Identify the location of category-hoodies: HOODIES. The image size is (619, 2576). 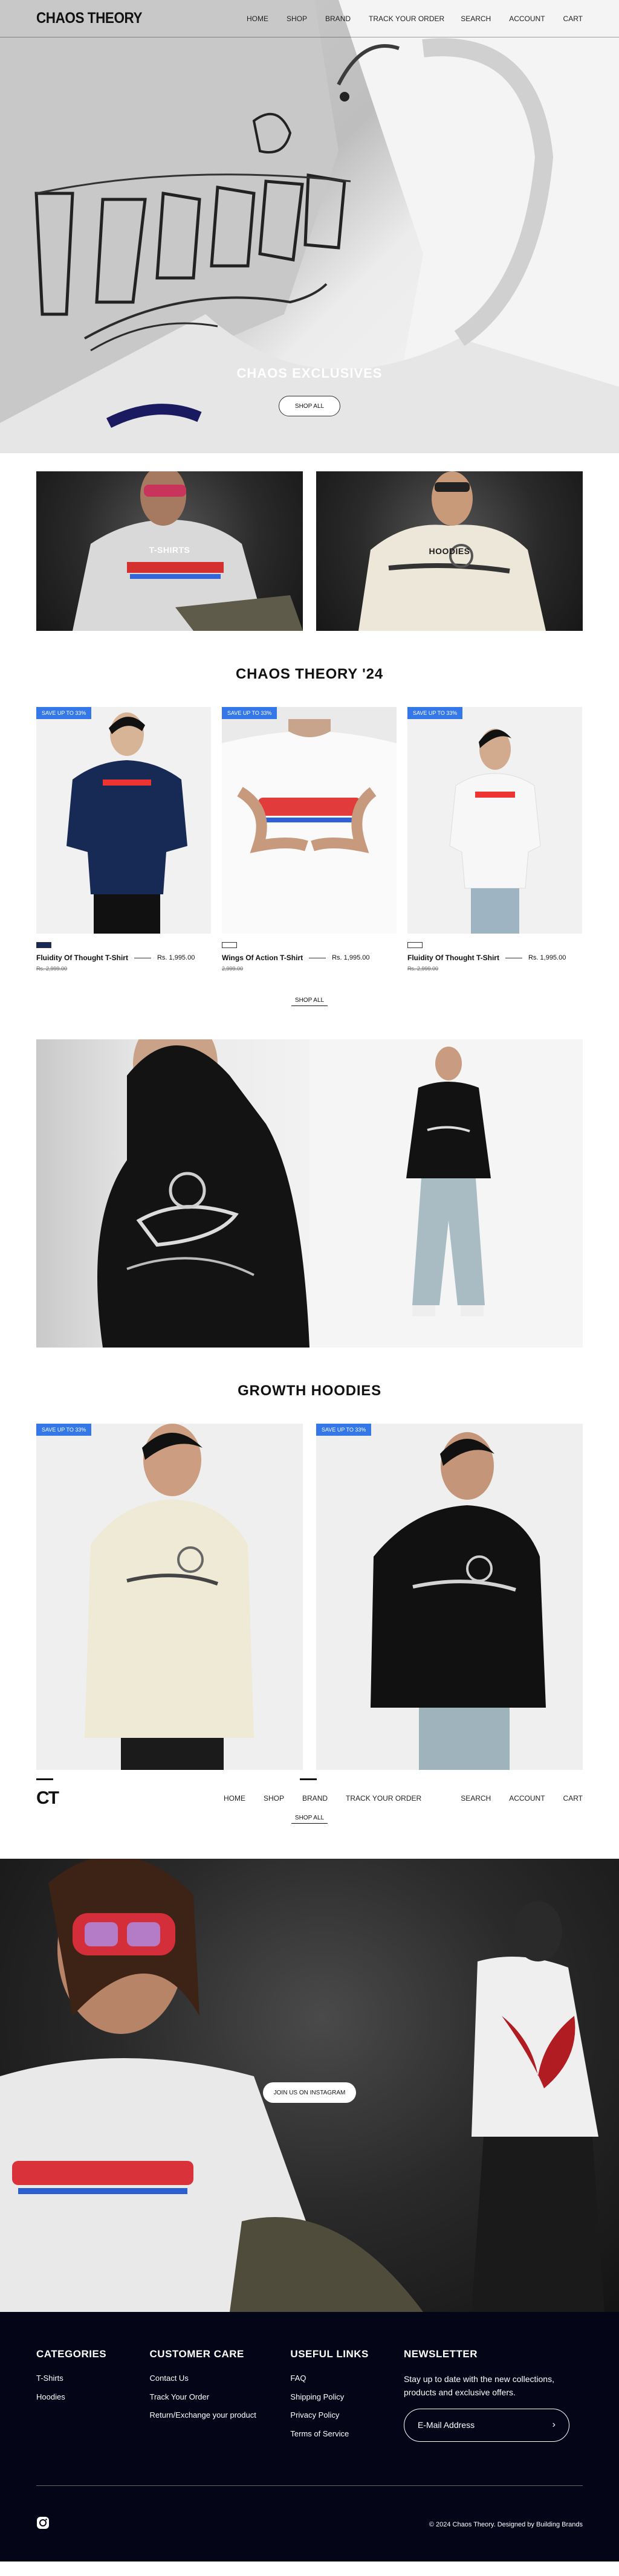
(450, 551).